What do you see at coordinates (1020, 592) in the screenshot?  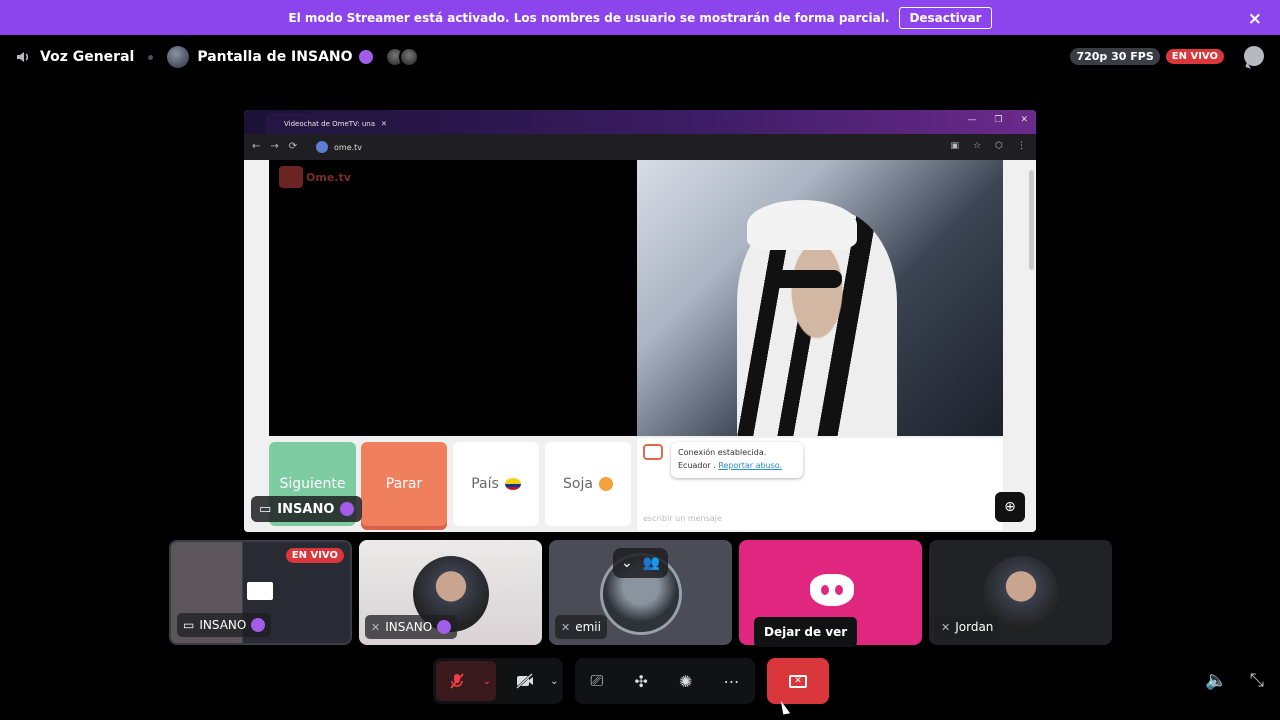 I see `participant-tile: ✕ Jordan` at bounding box center [1020, 592].